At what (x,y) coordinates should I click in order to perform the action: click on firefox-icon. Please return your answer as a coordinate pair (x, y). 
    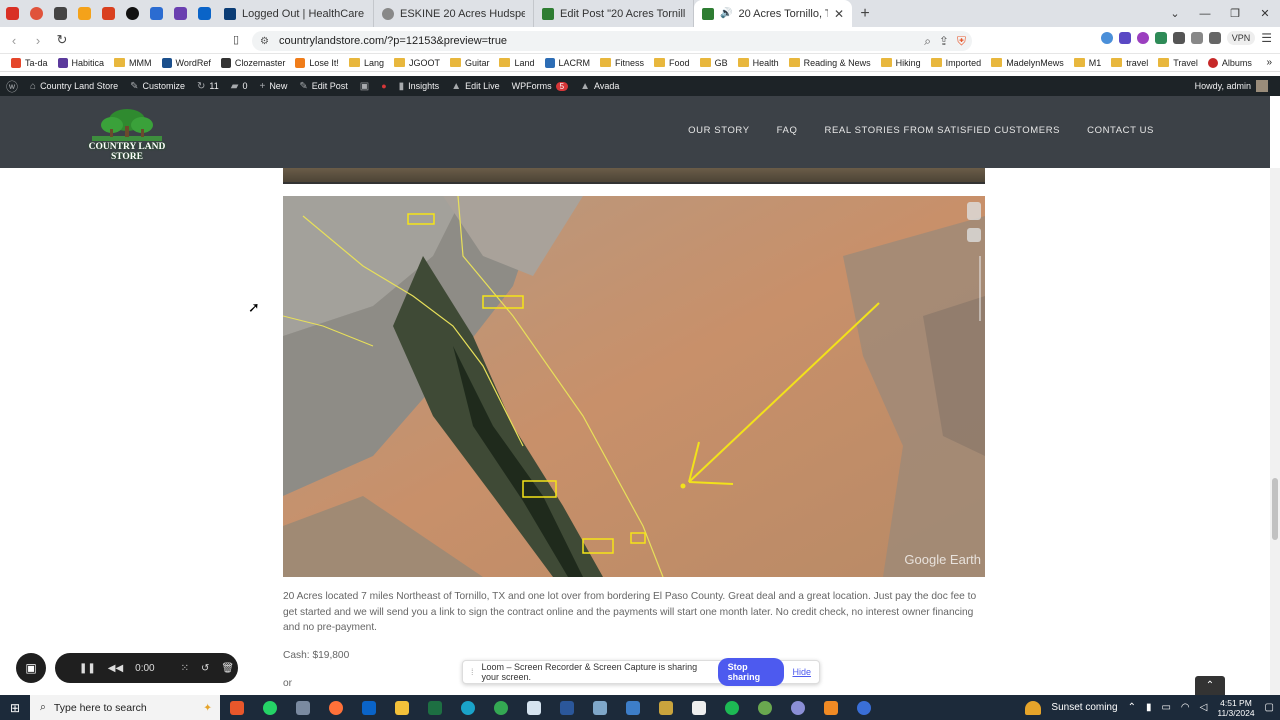
    Looking at the image, I should click on (335, 707).